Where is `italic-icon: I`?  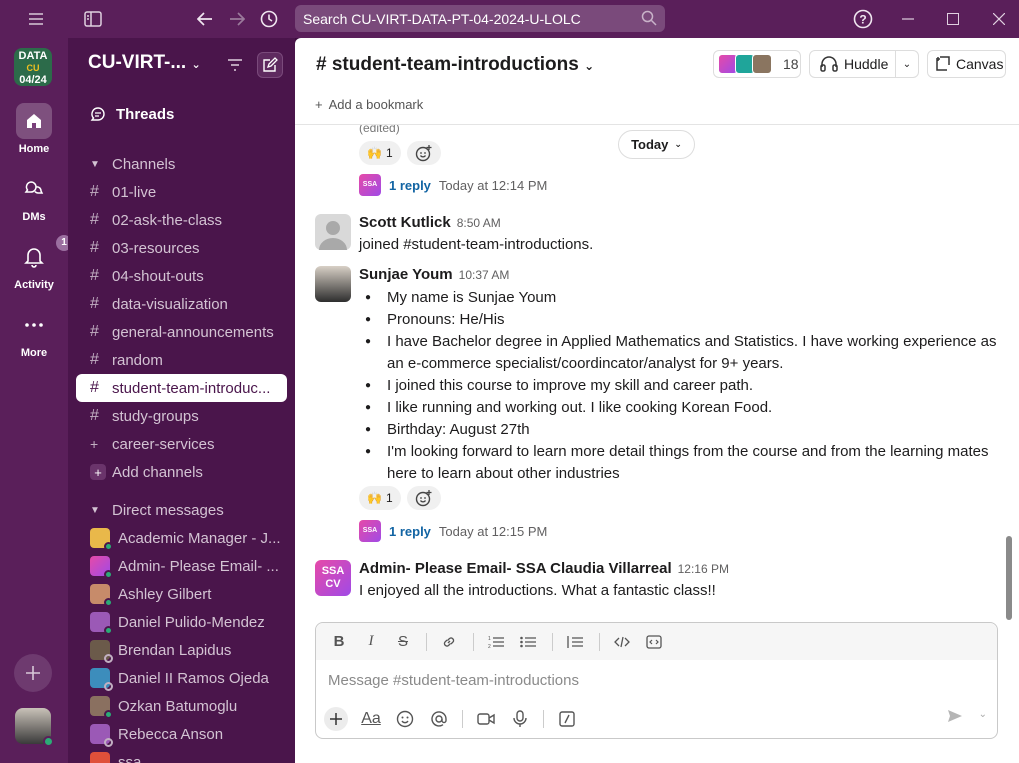 italic-icon: I is located at coordinates (371, 641).